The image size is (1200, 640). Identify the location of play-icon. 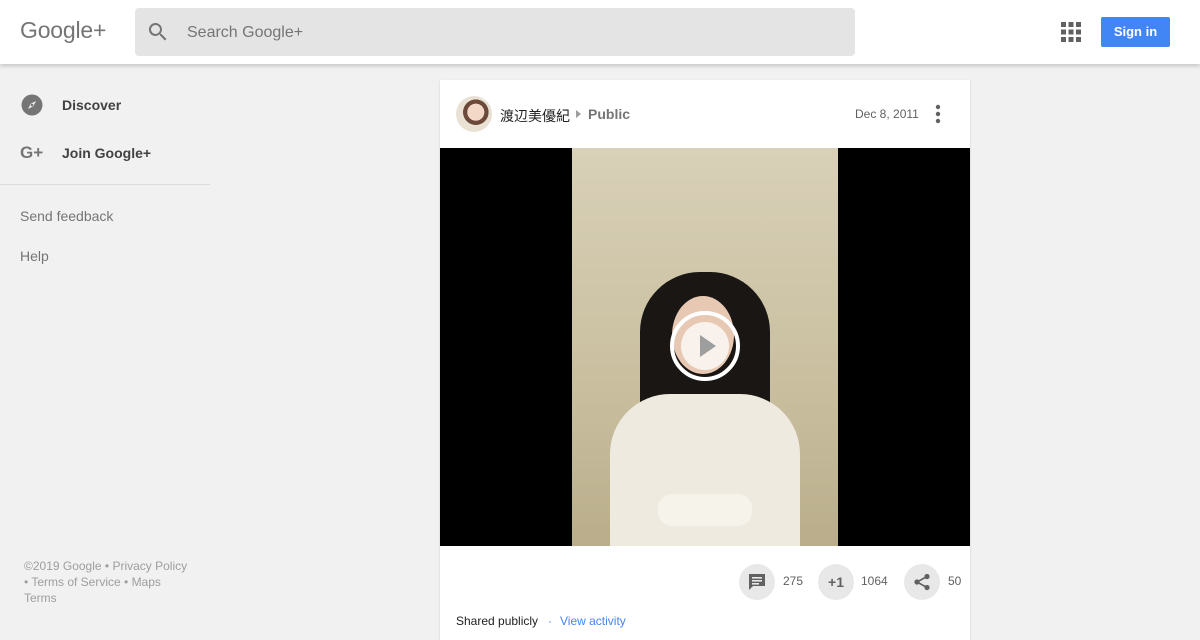
(705, 346).